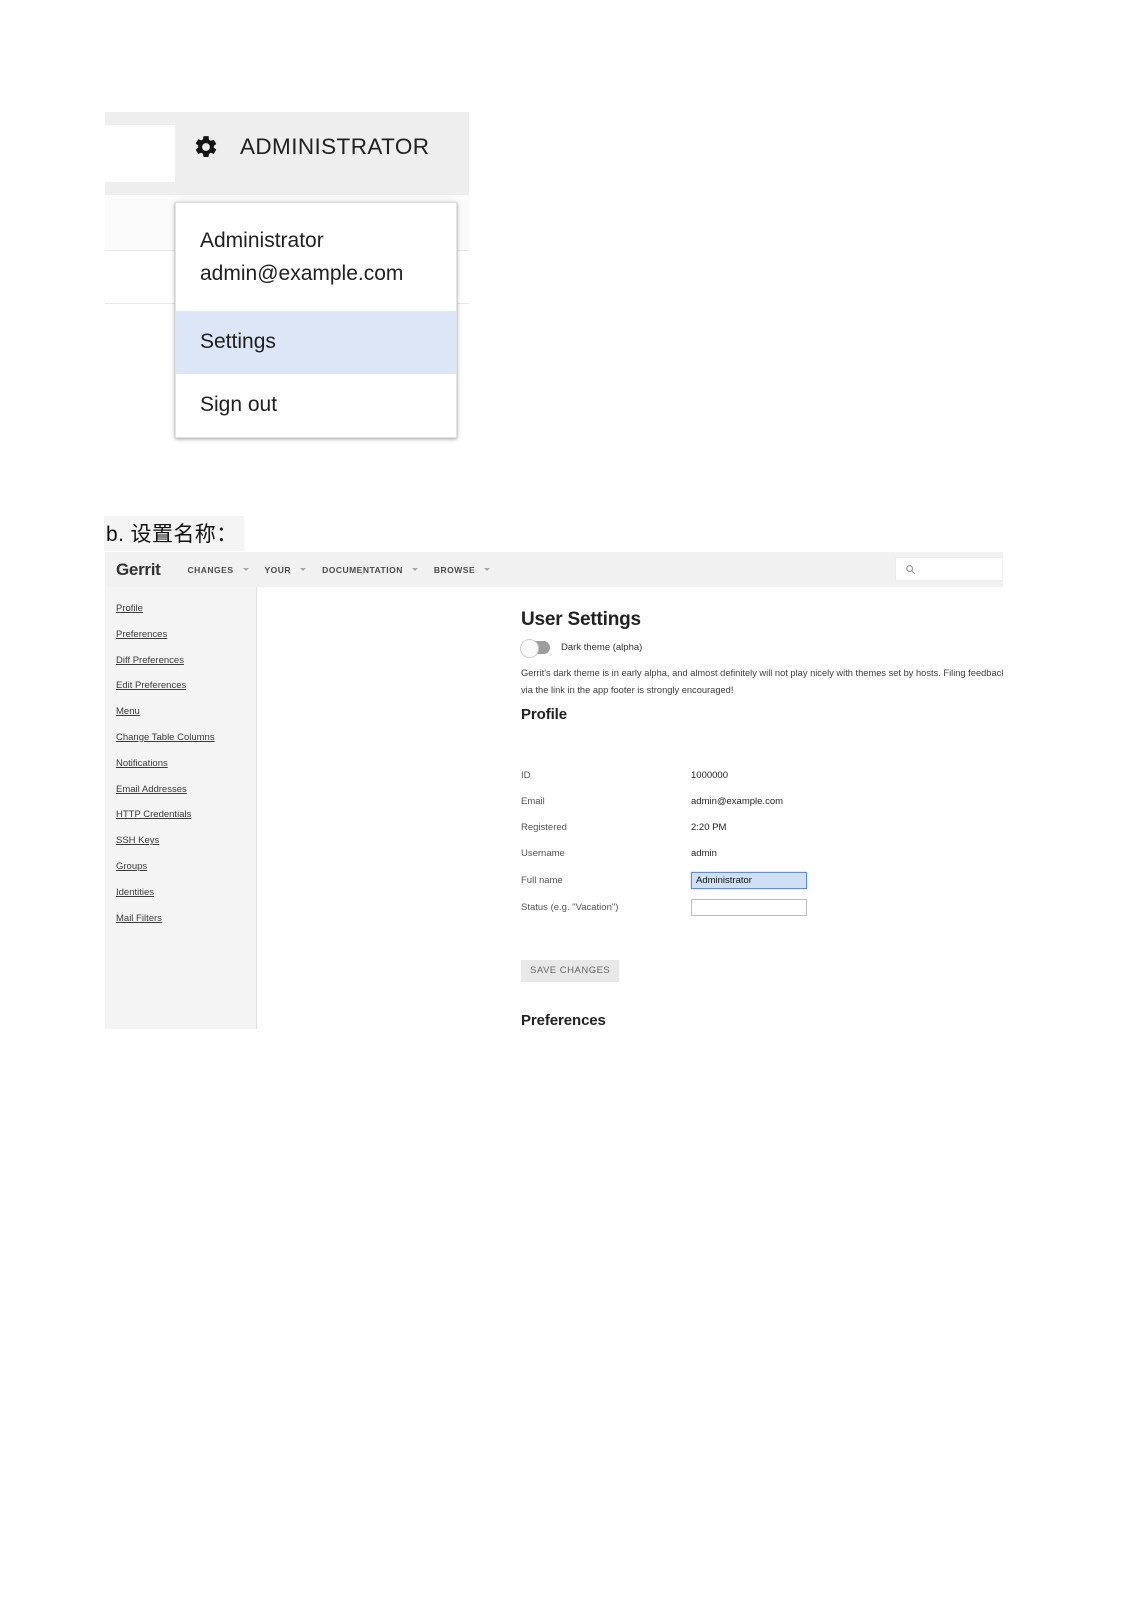 The width and height of the screenshot is (1131, 1600). I want to click on sidebar-item-menu: Menu, so click(186, 712).